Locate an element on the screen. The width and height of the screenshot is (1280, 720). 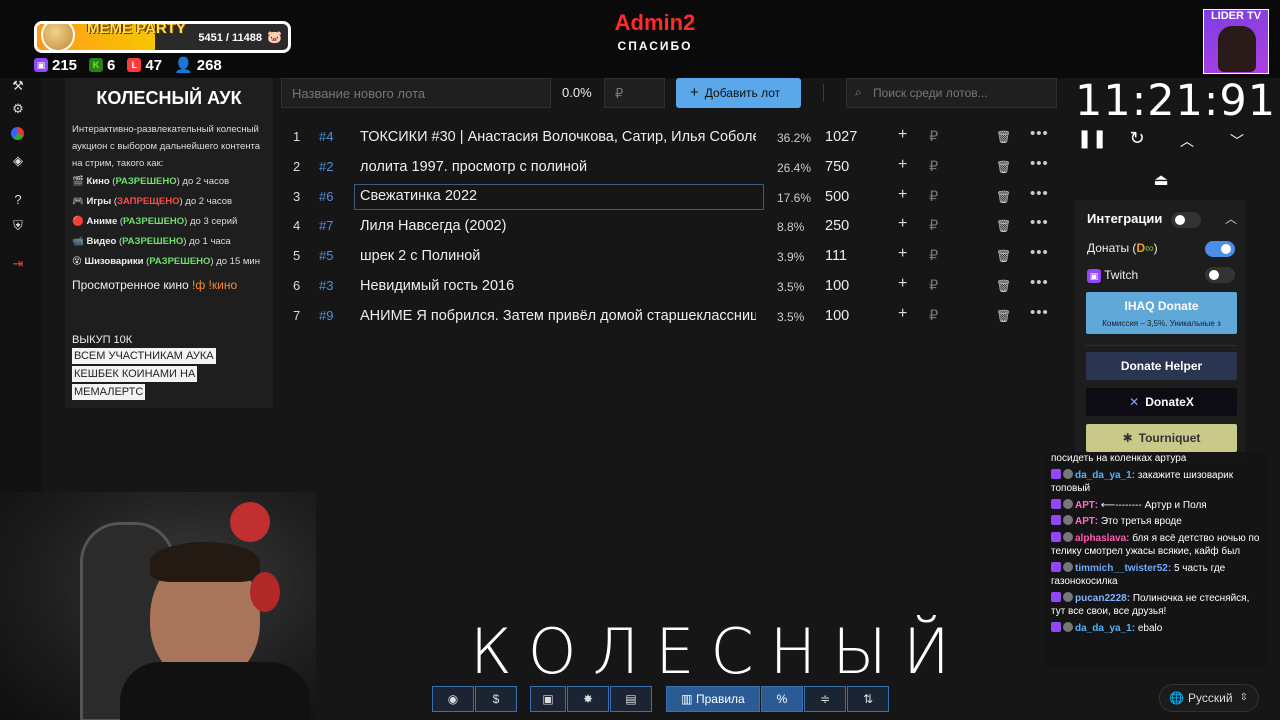
split-icon: ≑ is located at coordinates (825, 699).